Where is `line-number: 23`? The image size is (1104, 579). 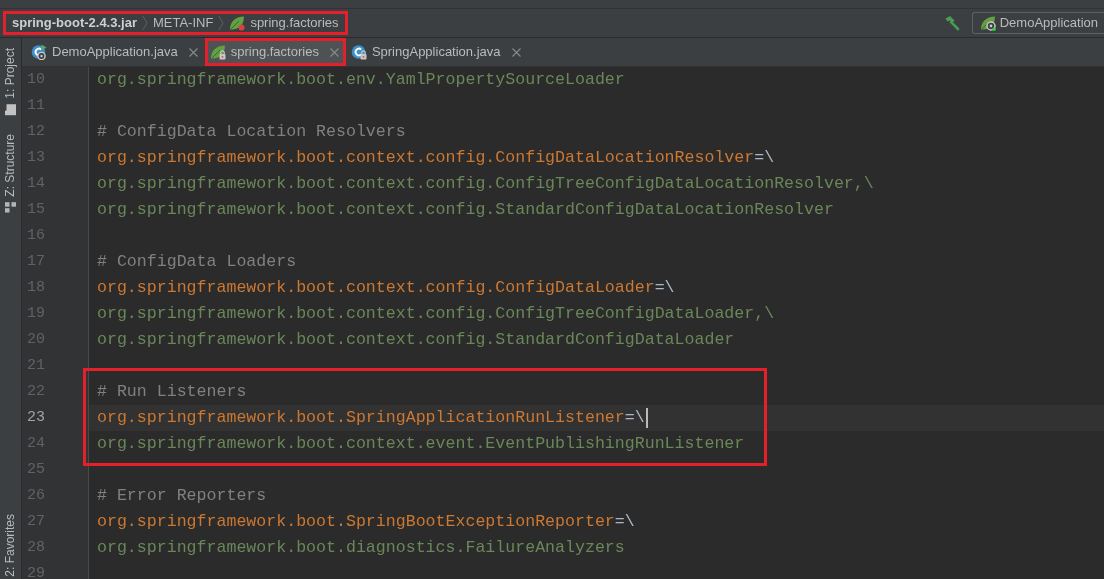
line-number: 23 is located at coordinates (36, 417).